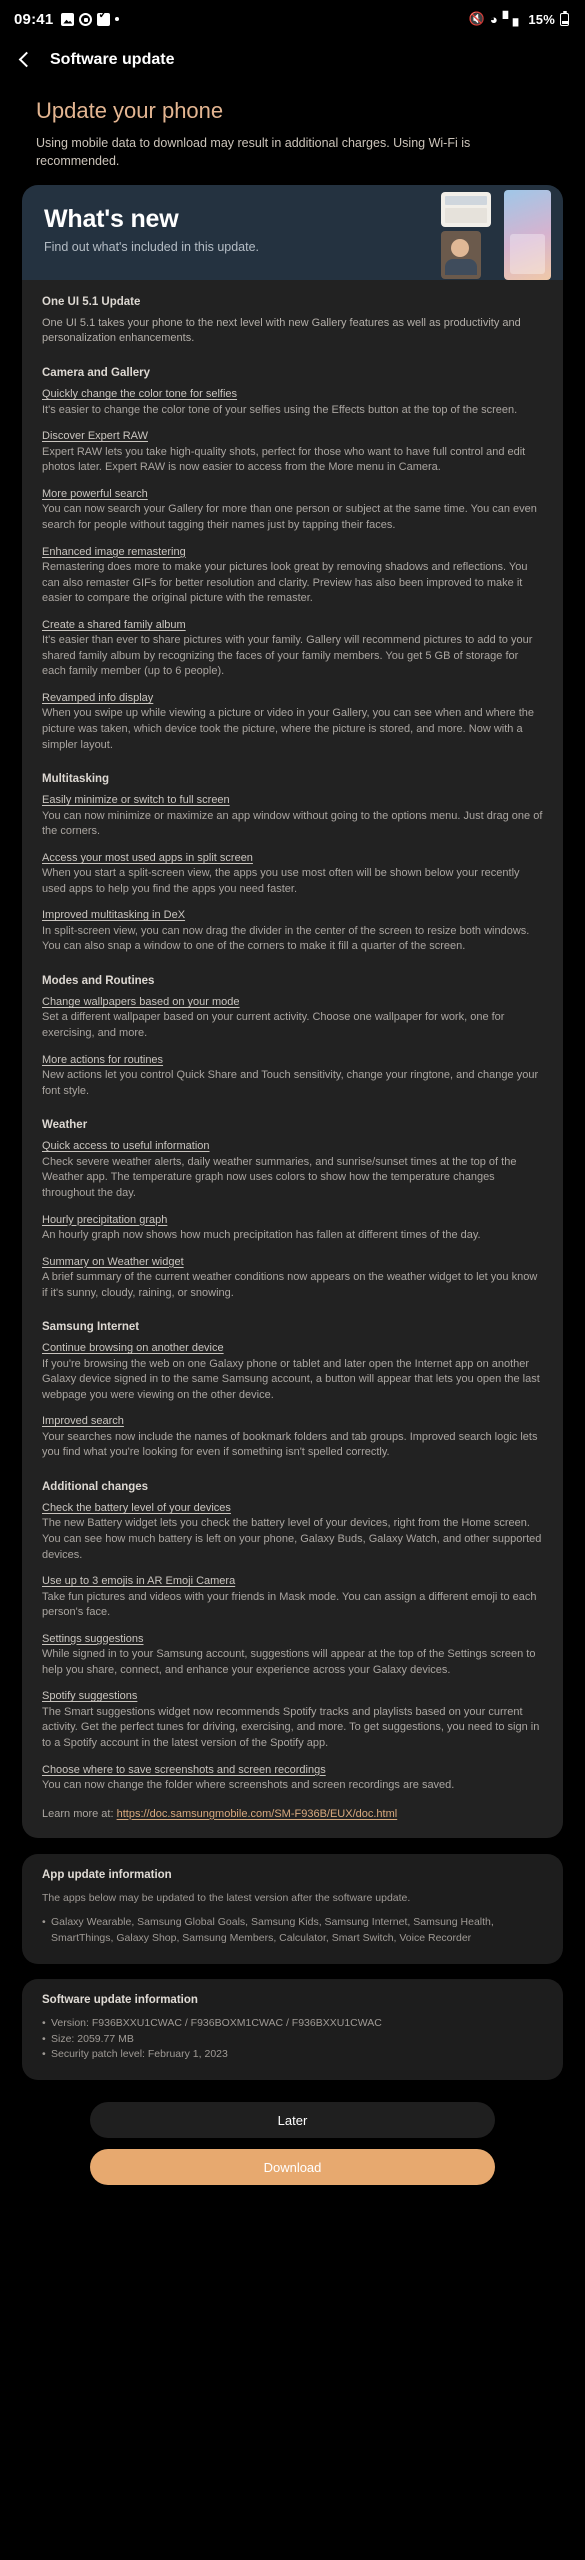  Describe the element at coordinates (65, 1125) in the screenshot. I see `release-notes-section-heading: Weather` at that location.